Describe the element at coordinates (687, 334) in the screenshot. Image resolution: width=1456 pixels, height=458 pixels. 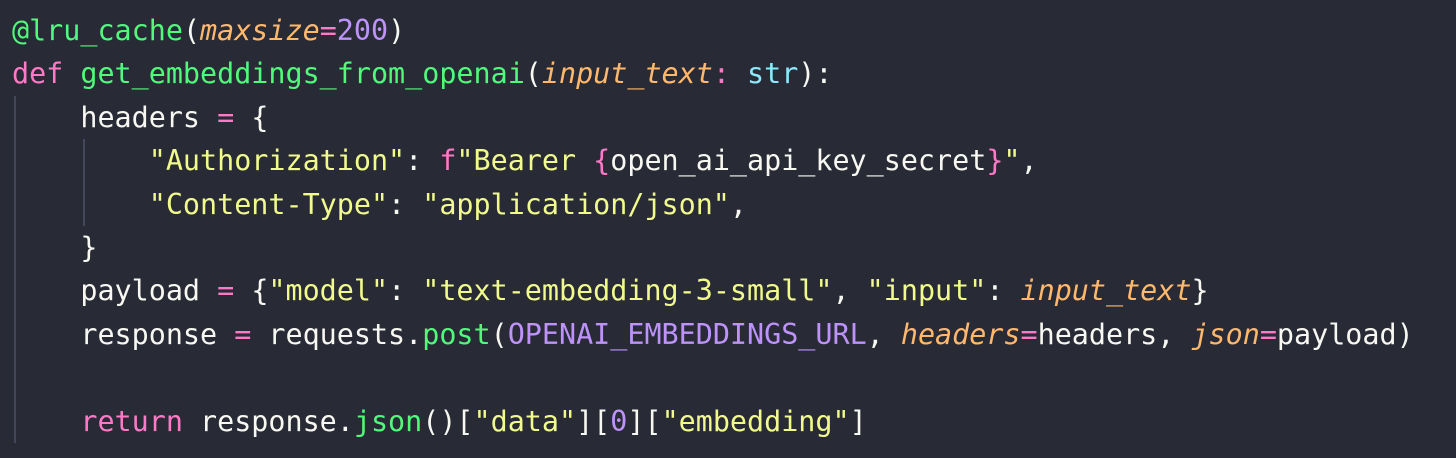
I see `code-token: OPENAI_EMBEDDINGS_URL` at that location.